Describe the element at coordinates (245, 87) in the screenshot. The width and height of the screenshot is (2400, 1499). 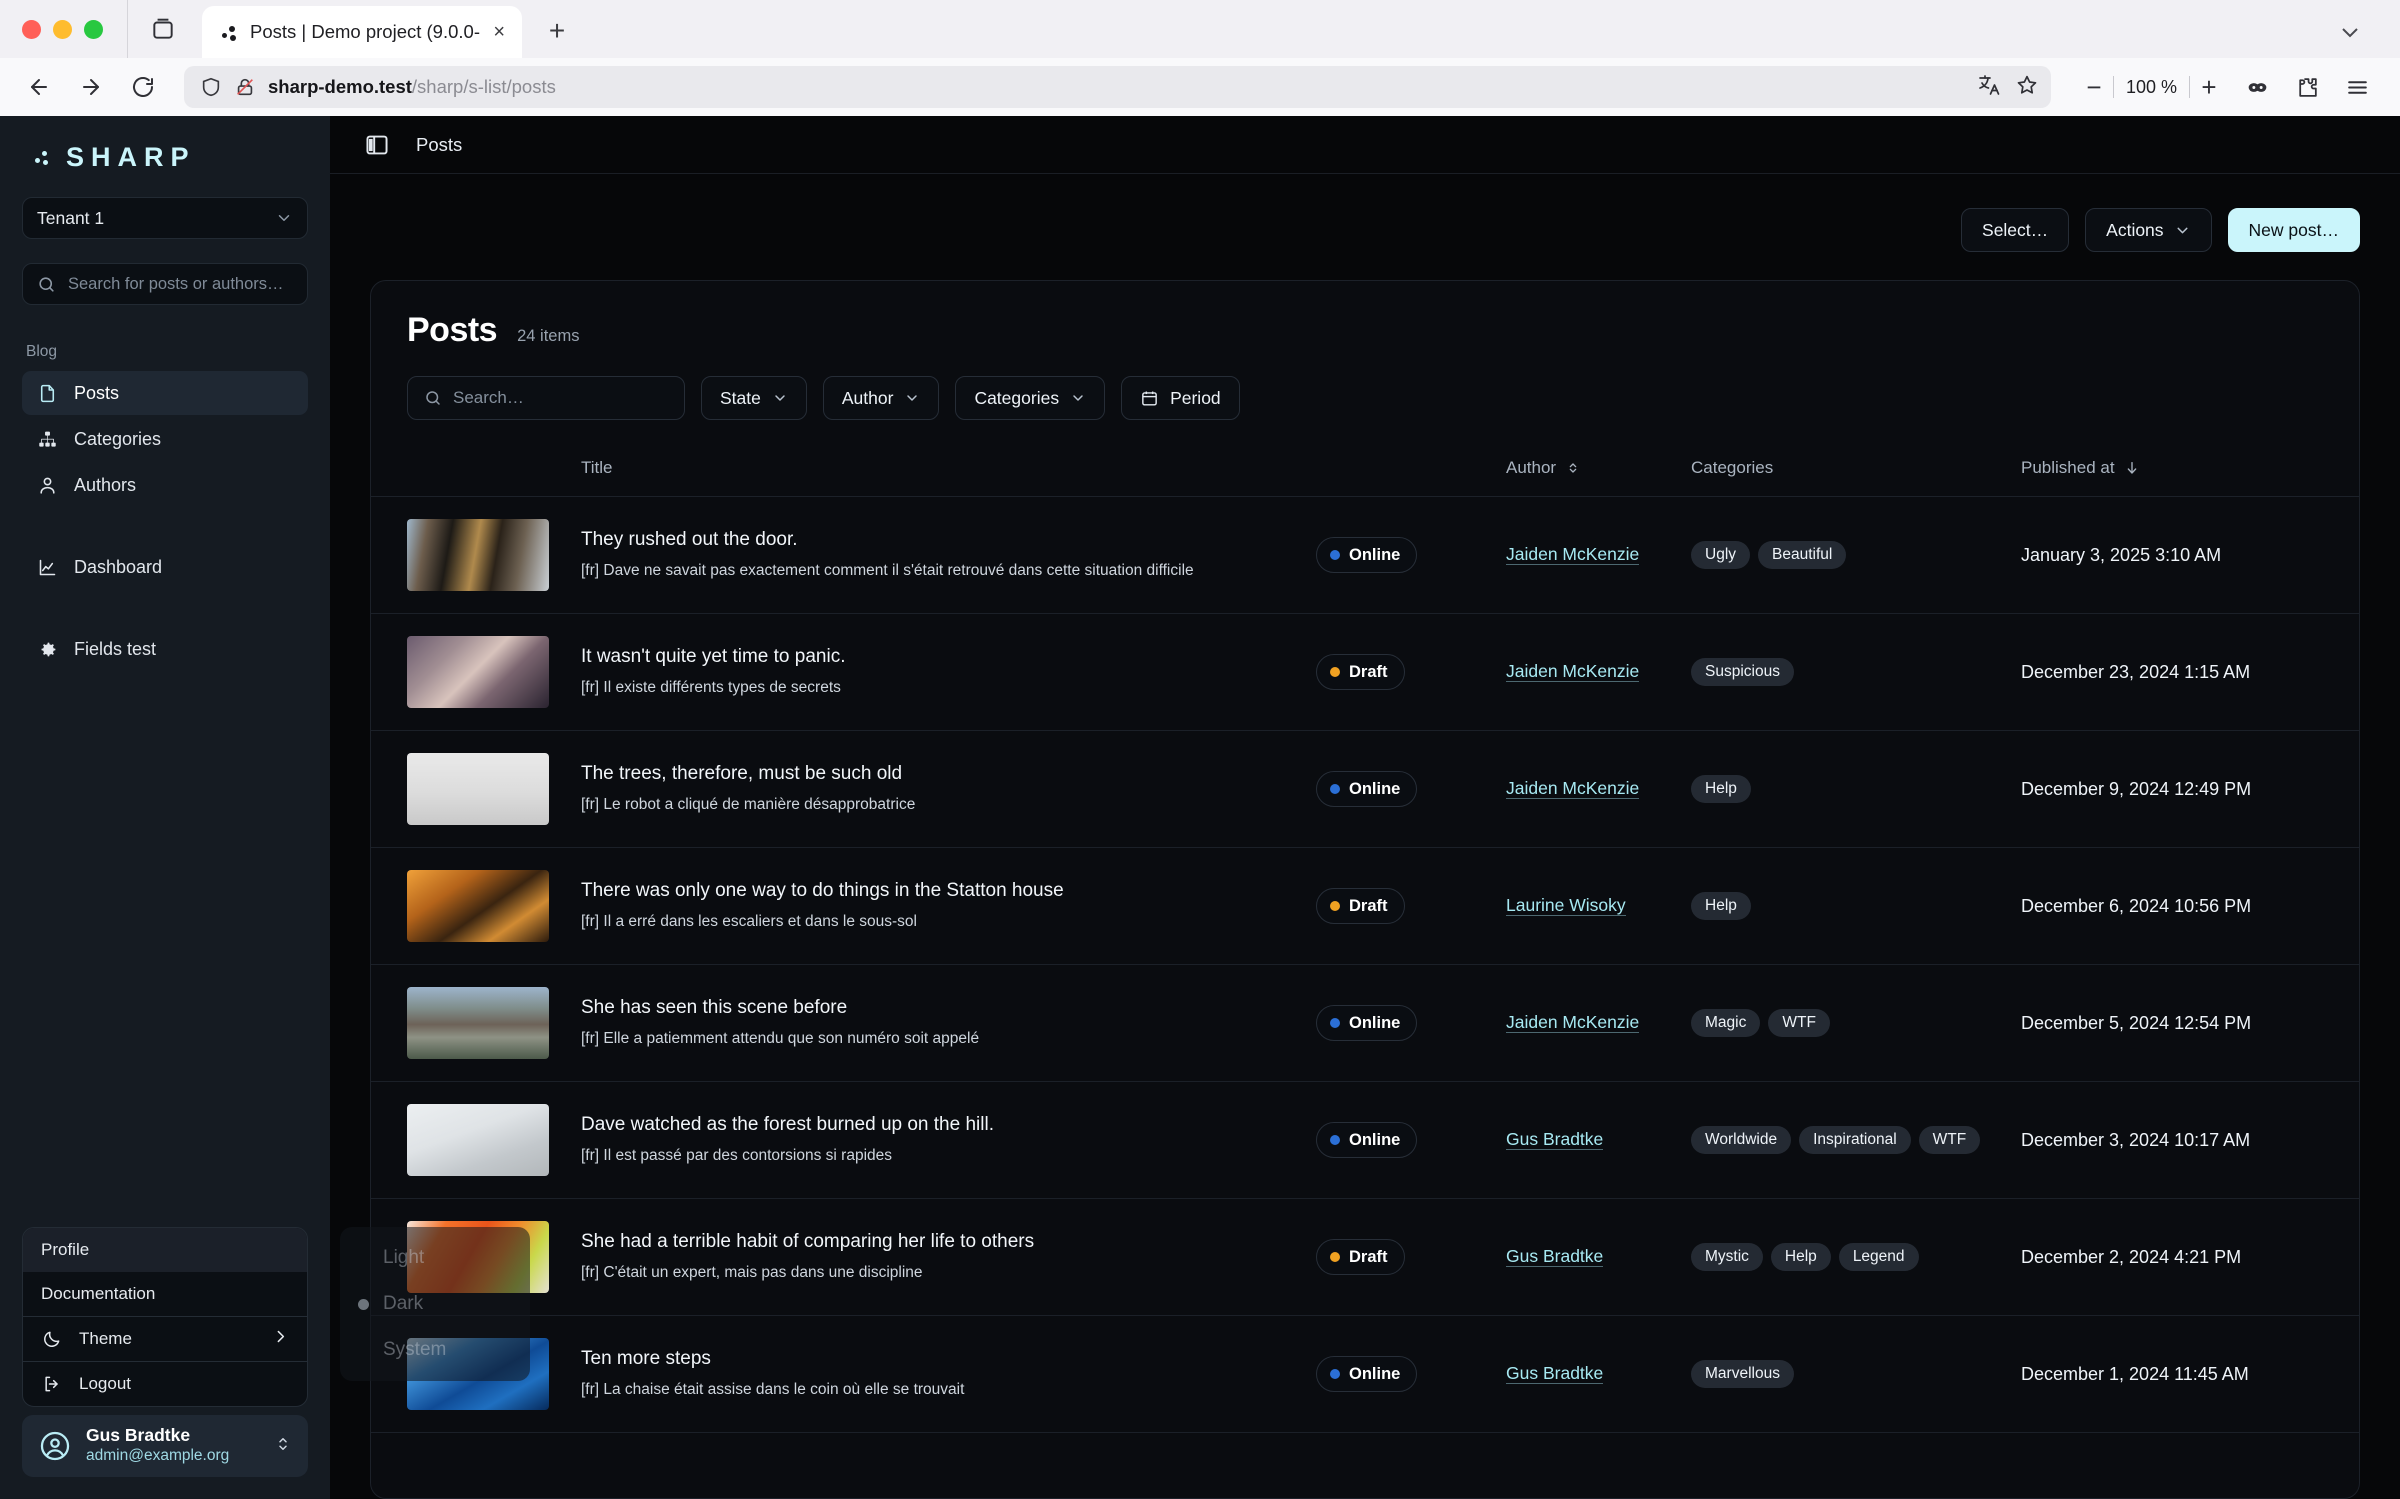
I see `insecure-lock-icon` at that location.